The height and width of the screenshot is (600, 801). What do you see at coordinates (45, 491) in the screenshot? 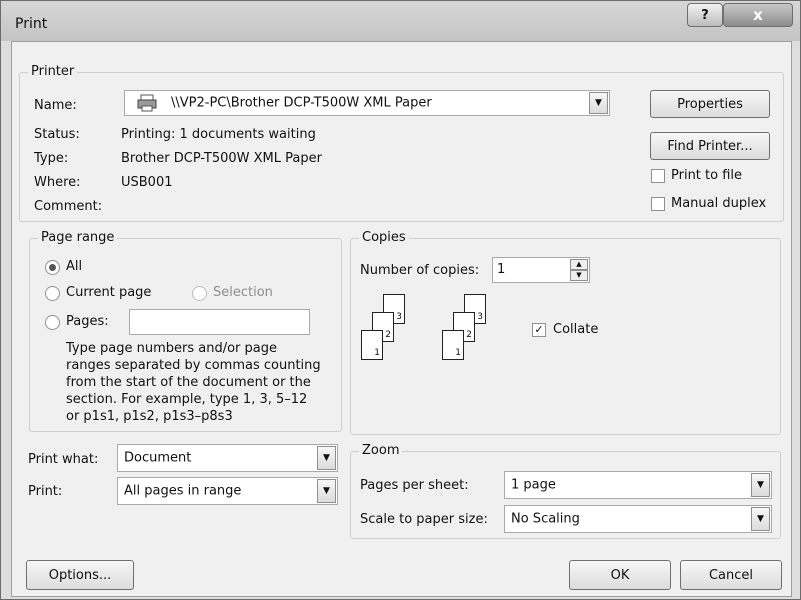
I see `print-label: Print:` at bounding box center [45, 491].